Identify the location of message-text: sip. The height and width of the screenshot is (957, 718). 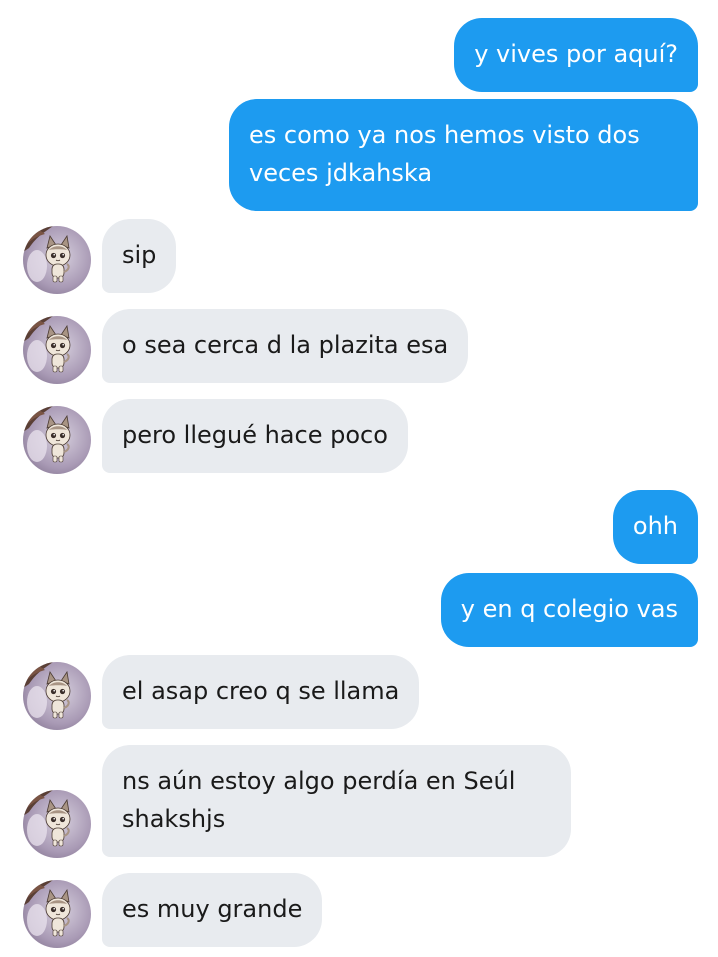
(139, 255).